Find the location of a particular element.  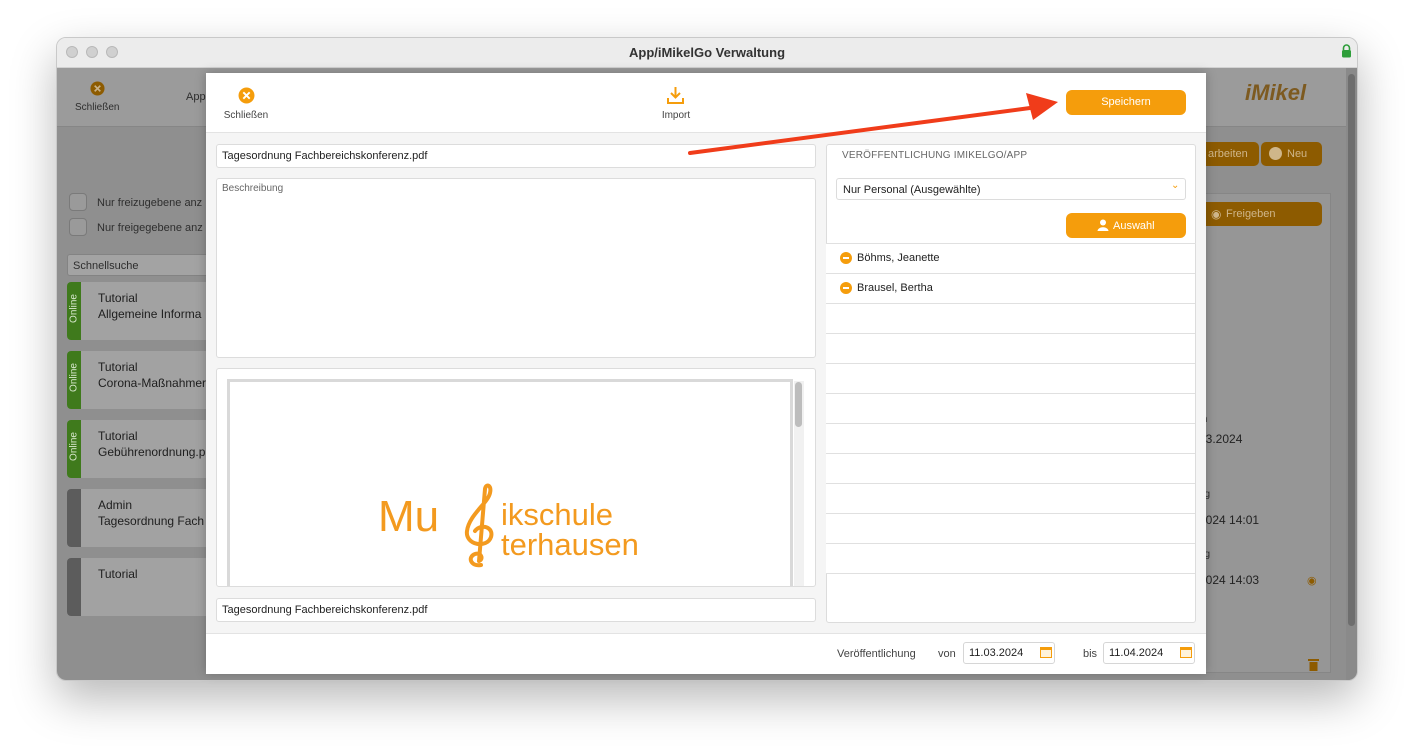

pdf-preview-frame: Mu ikschule terhausen is located at coordinates (516, 477).